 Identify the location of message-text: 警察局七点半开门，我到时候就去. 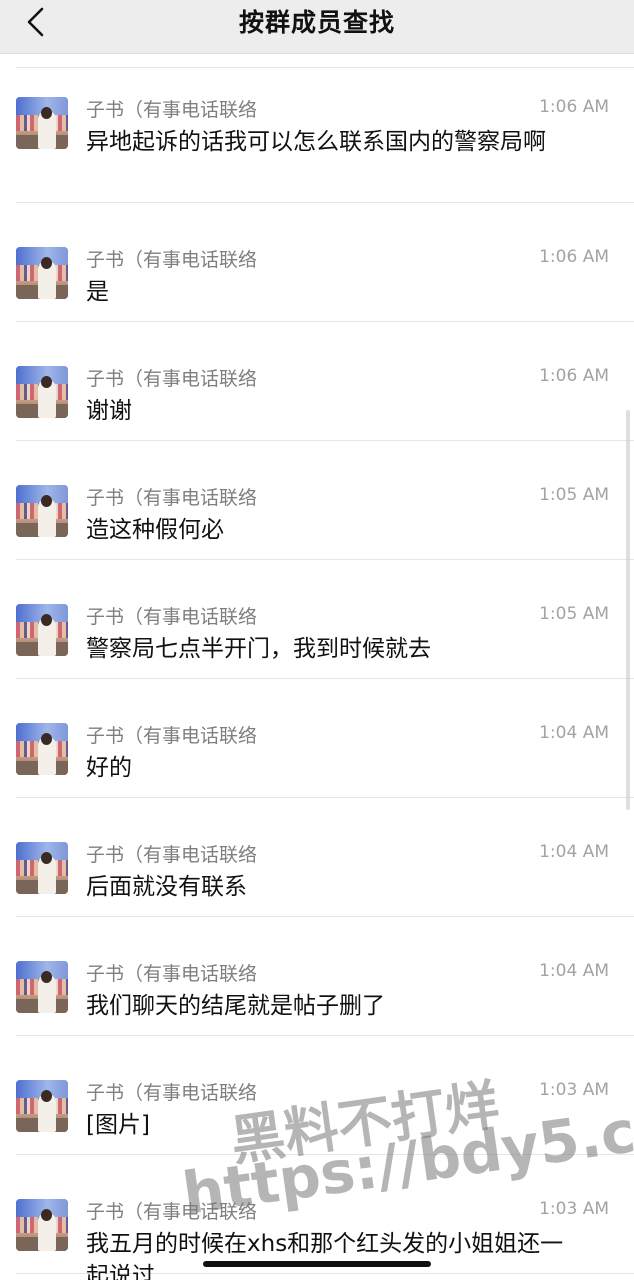
(258, 649).